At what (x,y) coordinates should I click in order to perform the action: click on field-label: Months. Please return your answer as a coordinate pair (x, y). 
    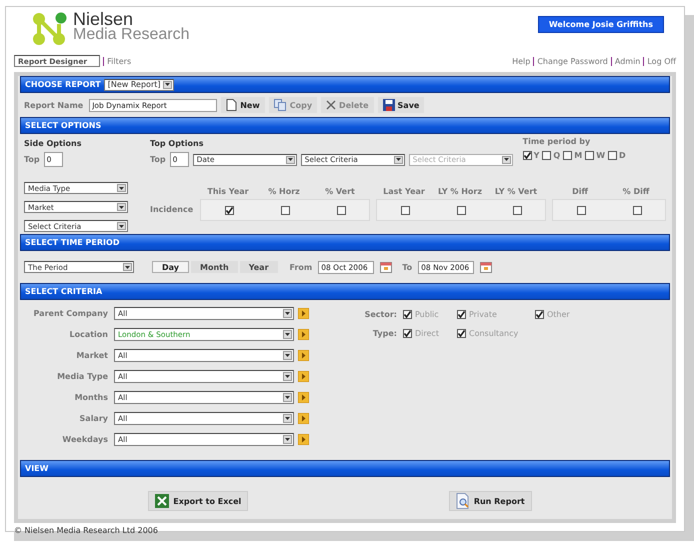
    Looking at the image, I should click on (91, 397).